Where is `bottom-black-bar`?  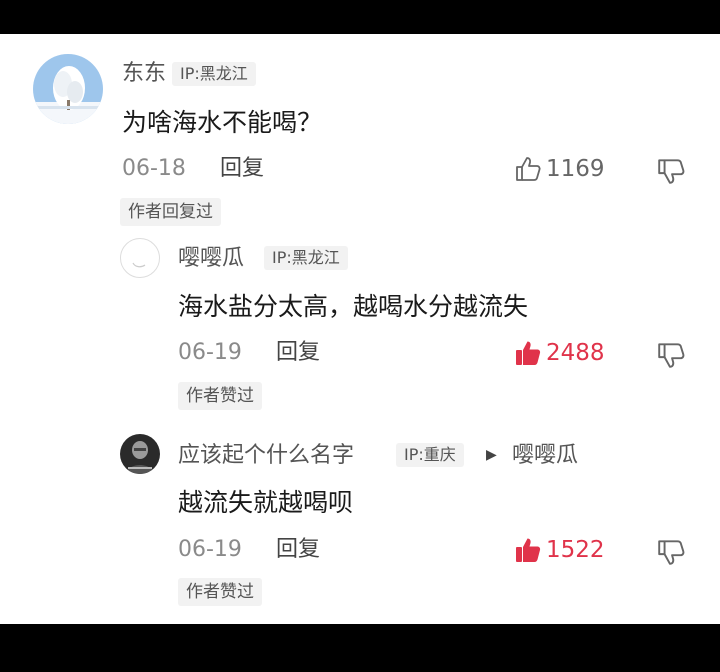 bottom-black-bar is located at coordinates (360, 648).